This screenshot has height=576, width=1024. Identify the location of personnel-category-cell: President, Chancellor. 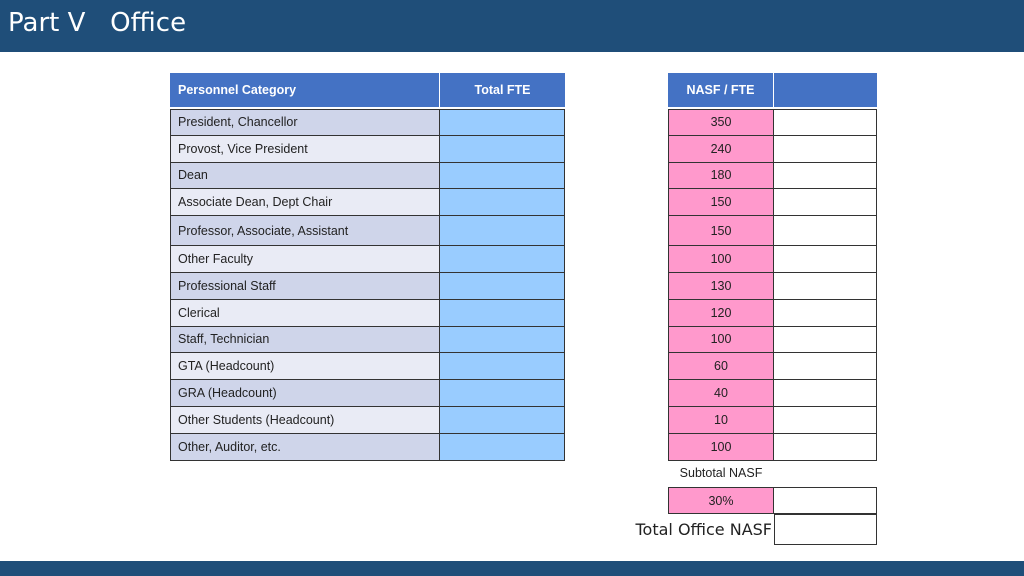
(305, 122).